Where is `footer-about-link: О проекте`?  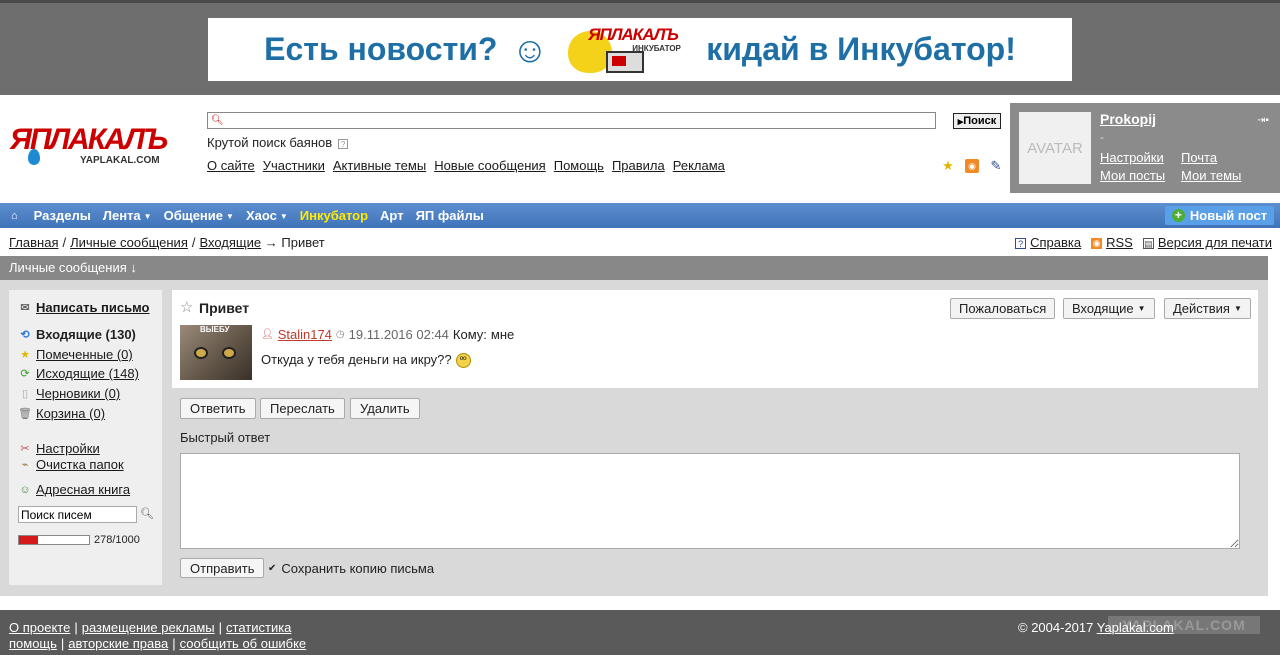
footer-about-link: О проекте is located at coordinates (39, 627).